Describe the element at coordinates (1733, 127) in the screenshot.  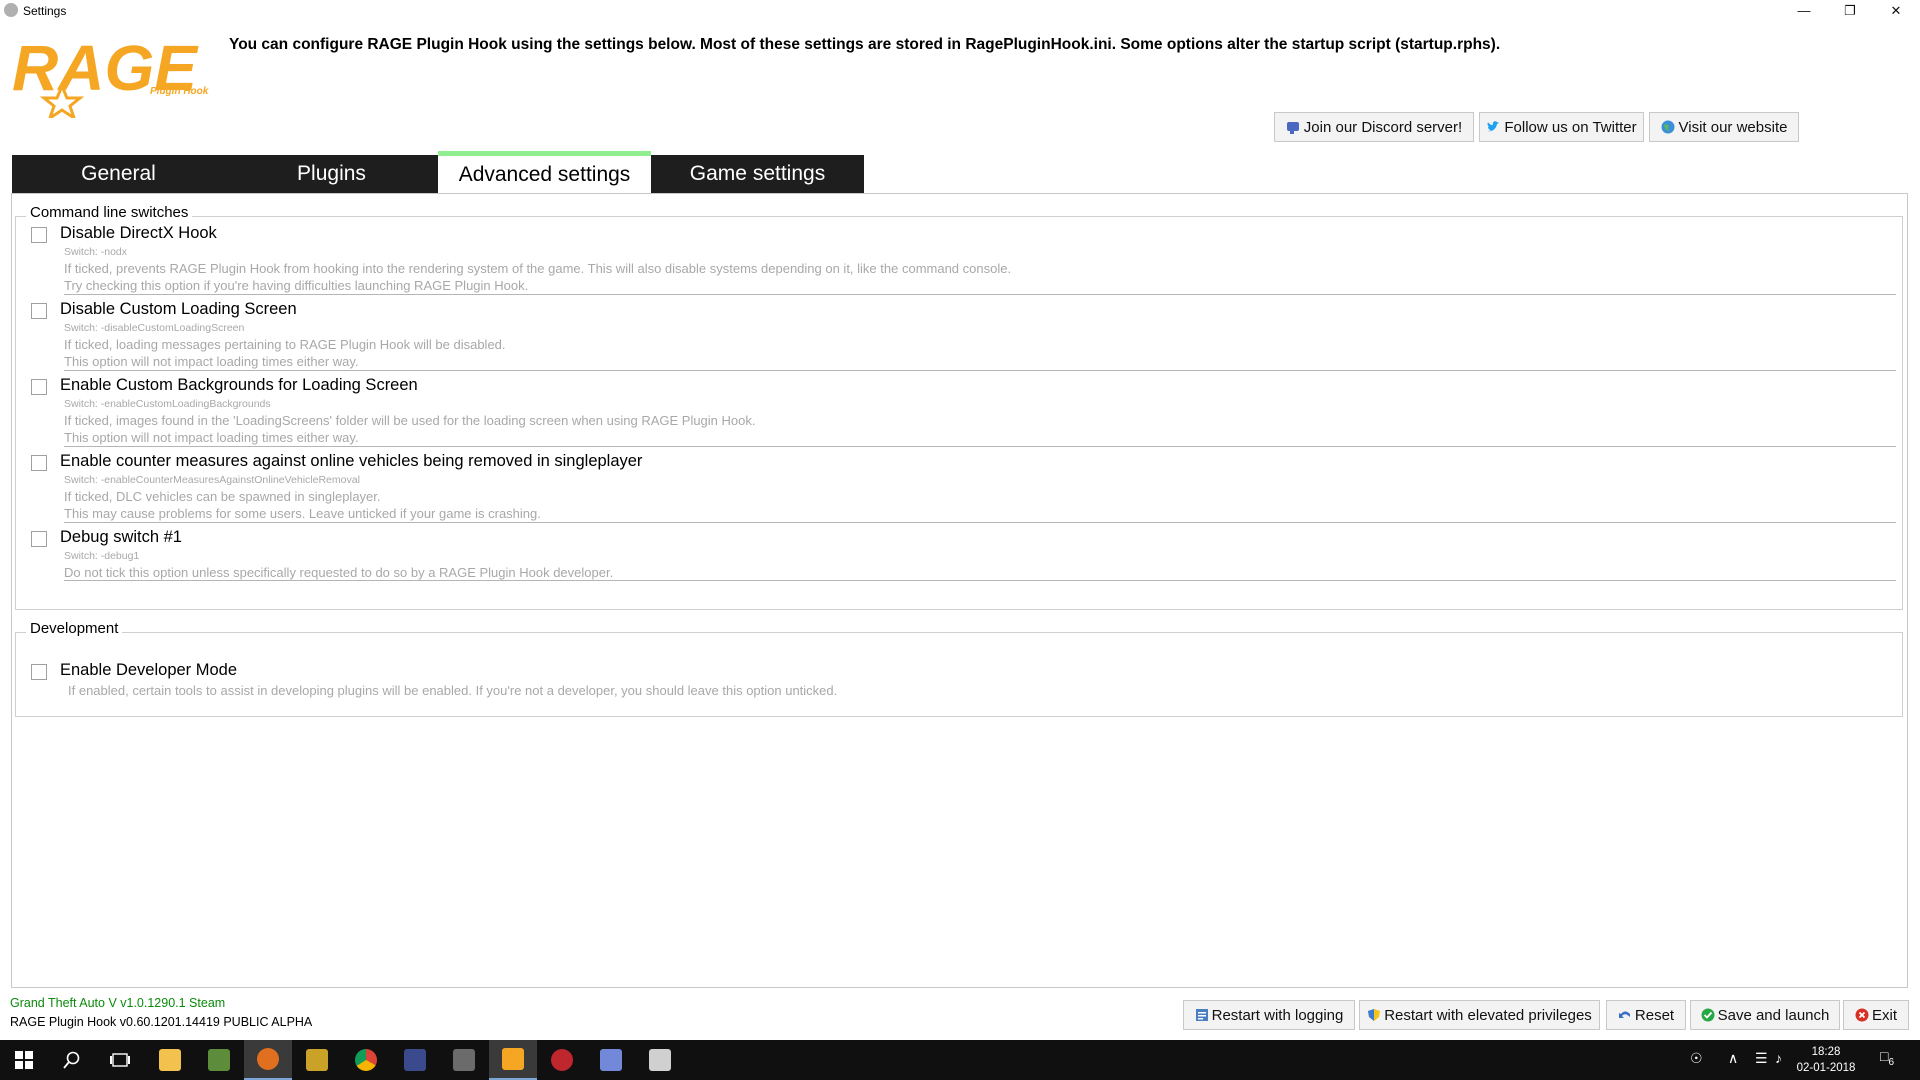
I see `website-link-label: Visit our website` at that location.